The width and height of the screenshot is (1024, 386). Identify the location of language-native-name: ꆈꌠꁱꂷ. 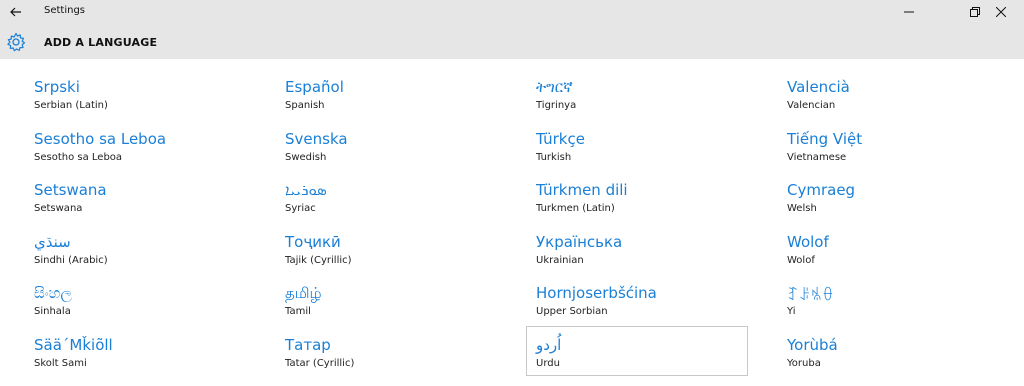
(810, 295).